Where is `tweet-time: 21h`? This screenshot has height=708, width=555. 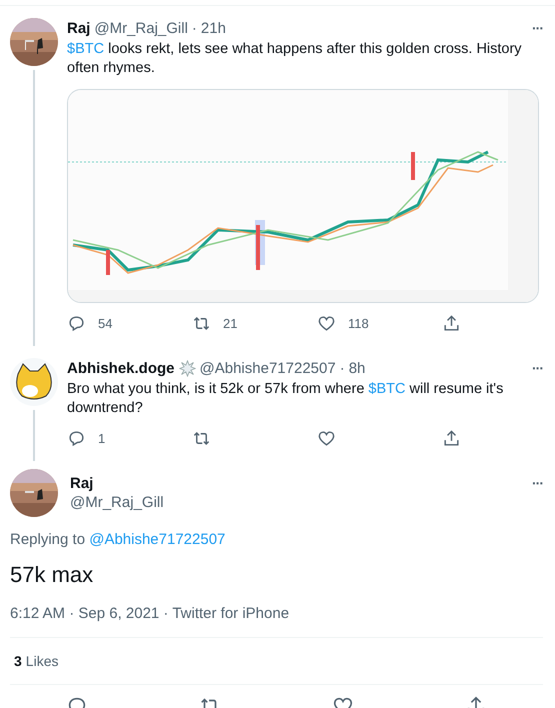 tweet-time: 21h is located at coordinates (213, 28).